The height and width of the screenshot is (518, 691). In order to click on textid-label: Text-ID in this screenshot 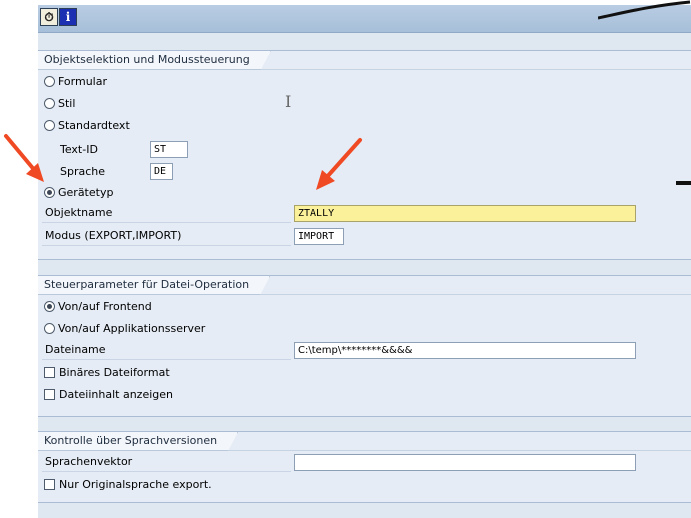, I will do `click(79, 149)`.